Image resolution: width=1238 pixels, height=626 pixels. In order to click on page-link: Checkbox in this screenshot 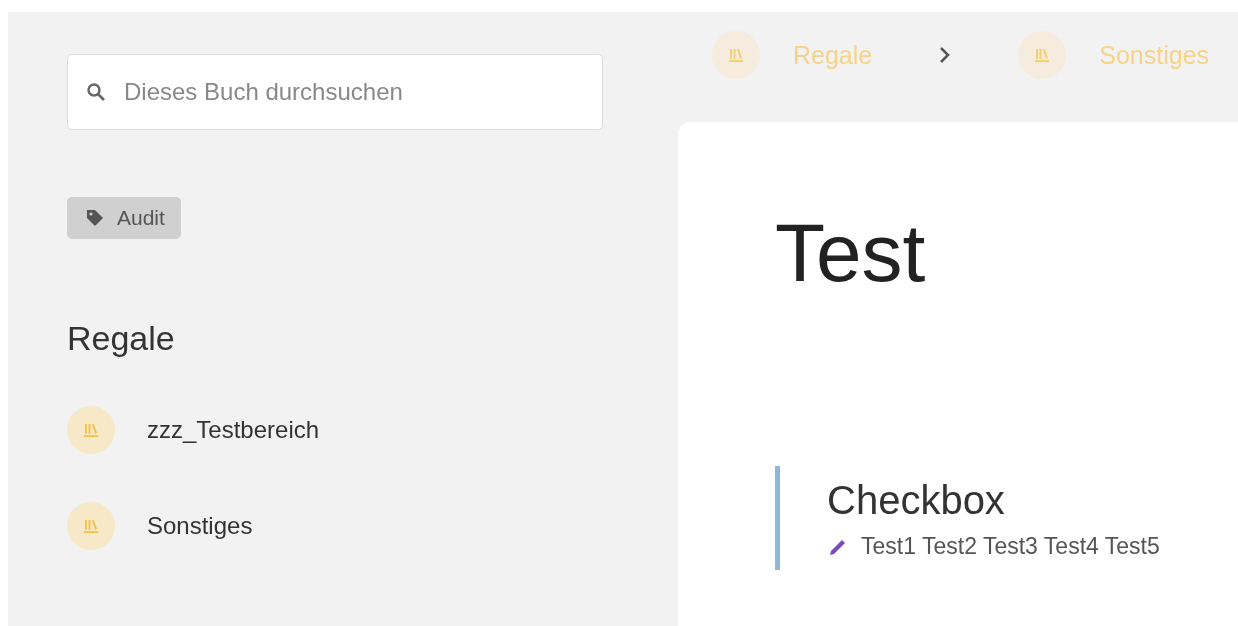, I will do `click(916, 500)`.